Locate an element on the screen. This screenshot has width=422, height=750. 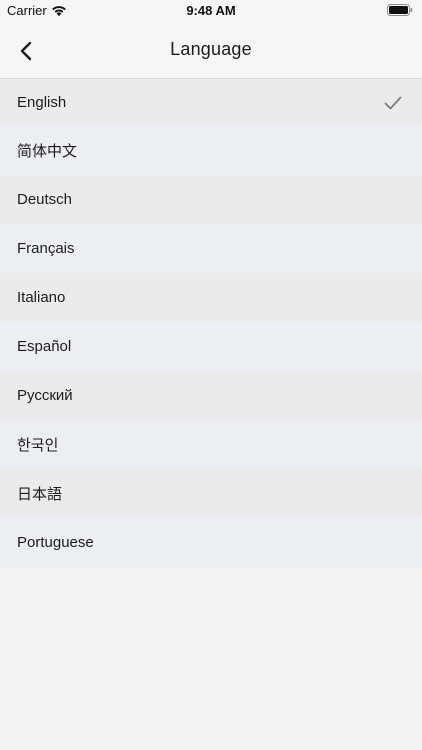
navigation-bar: Language is located at coordinates (211, 51).